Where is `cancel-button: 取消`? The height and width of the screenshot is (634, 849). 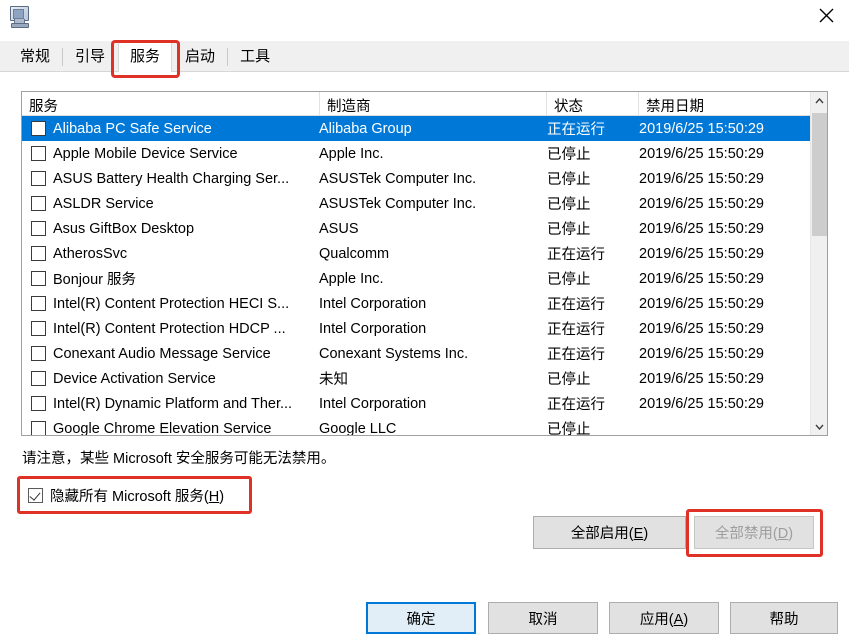
cancel-button: 取消 is located at coordinates (543, 618).